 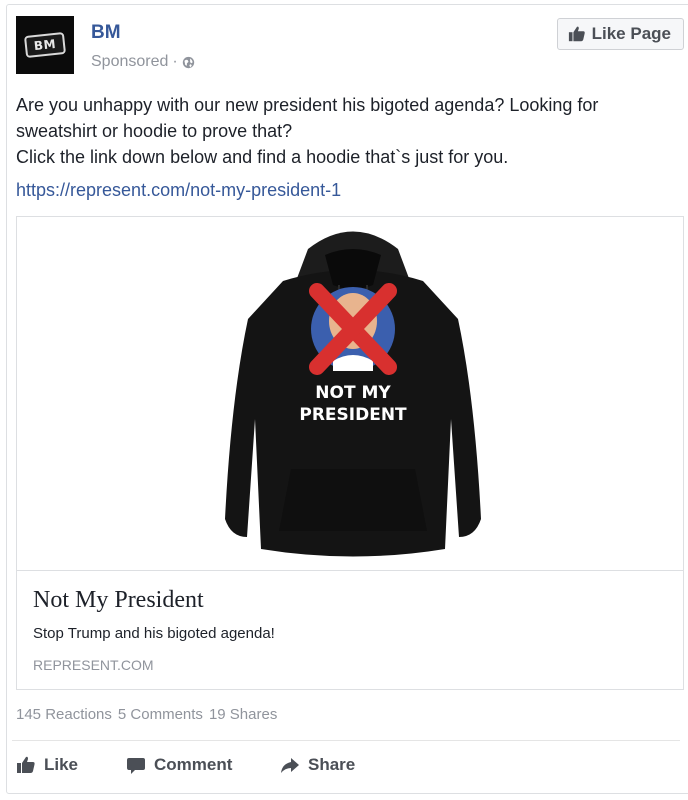 I want to click on attachment-title: Not My President, so click(x=118, y=600).